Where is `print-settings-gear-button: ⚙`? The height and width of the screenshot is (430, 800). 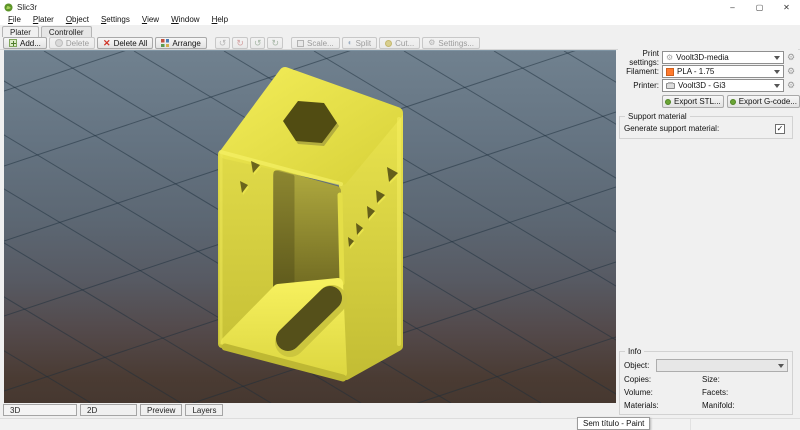 print-settings-gear-button: ⚙ is located at coordinates (791, 57).